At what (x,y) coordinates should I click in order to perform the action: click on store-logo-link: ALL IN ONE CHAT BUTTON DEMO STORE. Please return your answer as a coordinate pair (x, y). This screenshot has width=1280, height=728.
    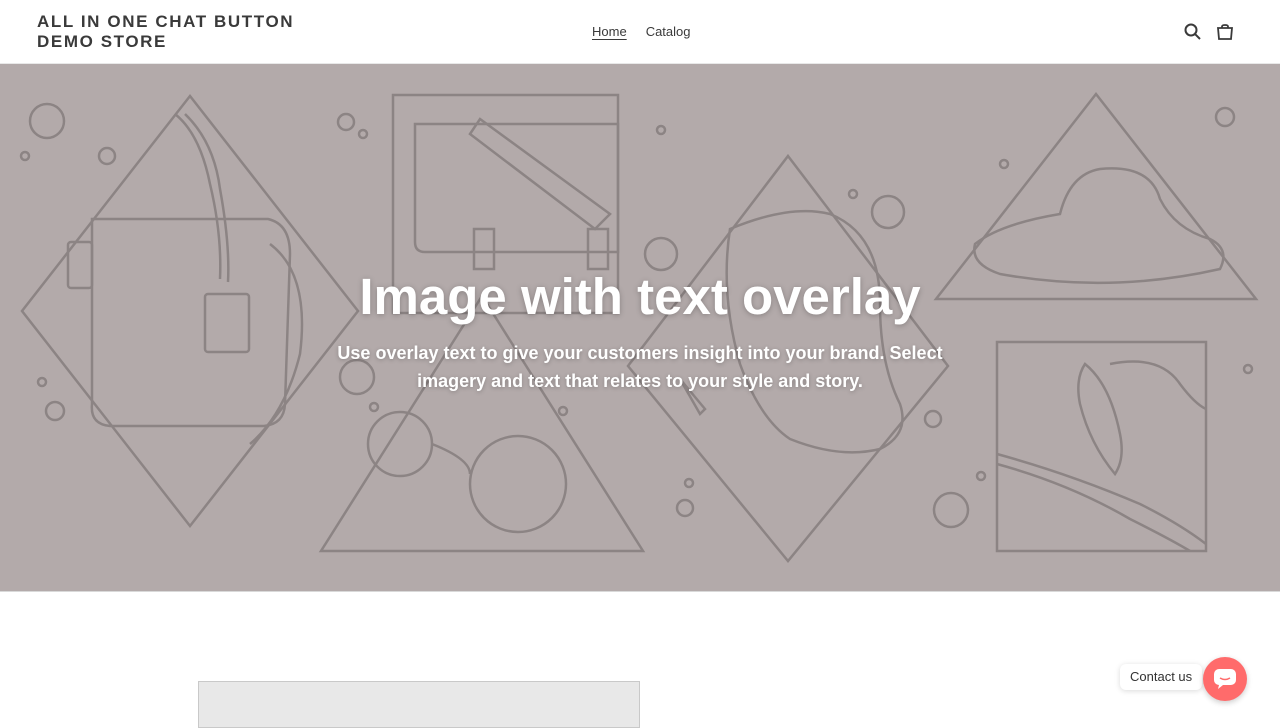
    Looking at the image, I should click on (187, 32).